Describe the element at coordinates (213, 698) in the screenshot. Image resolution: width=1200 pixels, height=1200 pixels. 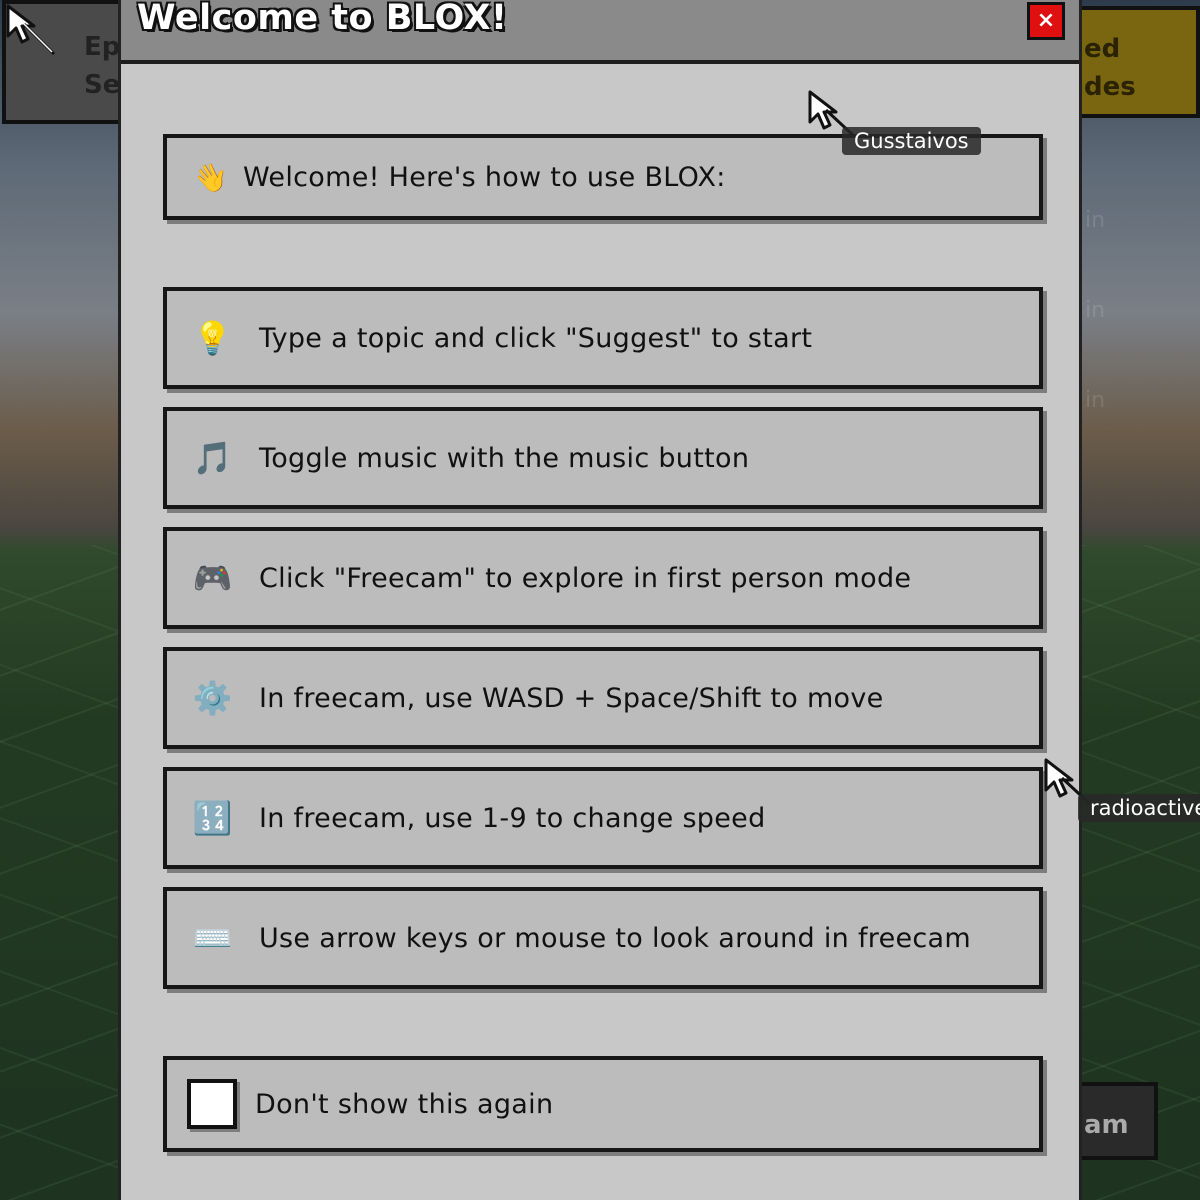
I see `gear-icon: ⚙️` at that location.